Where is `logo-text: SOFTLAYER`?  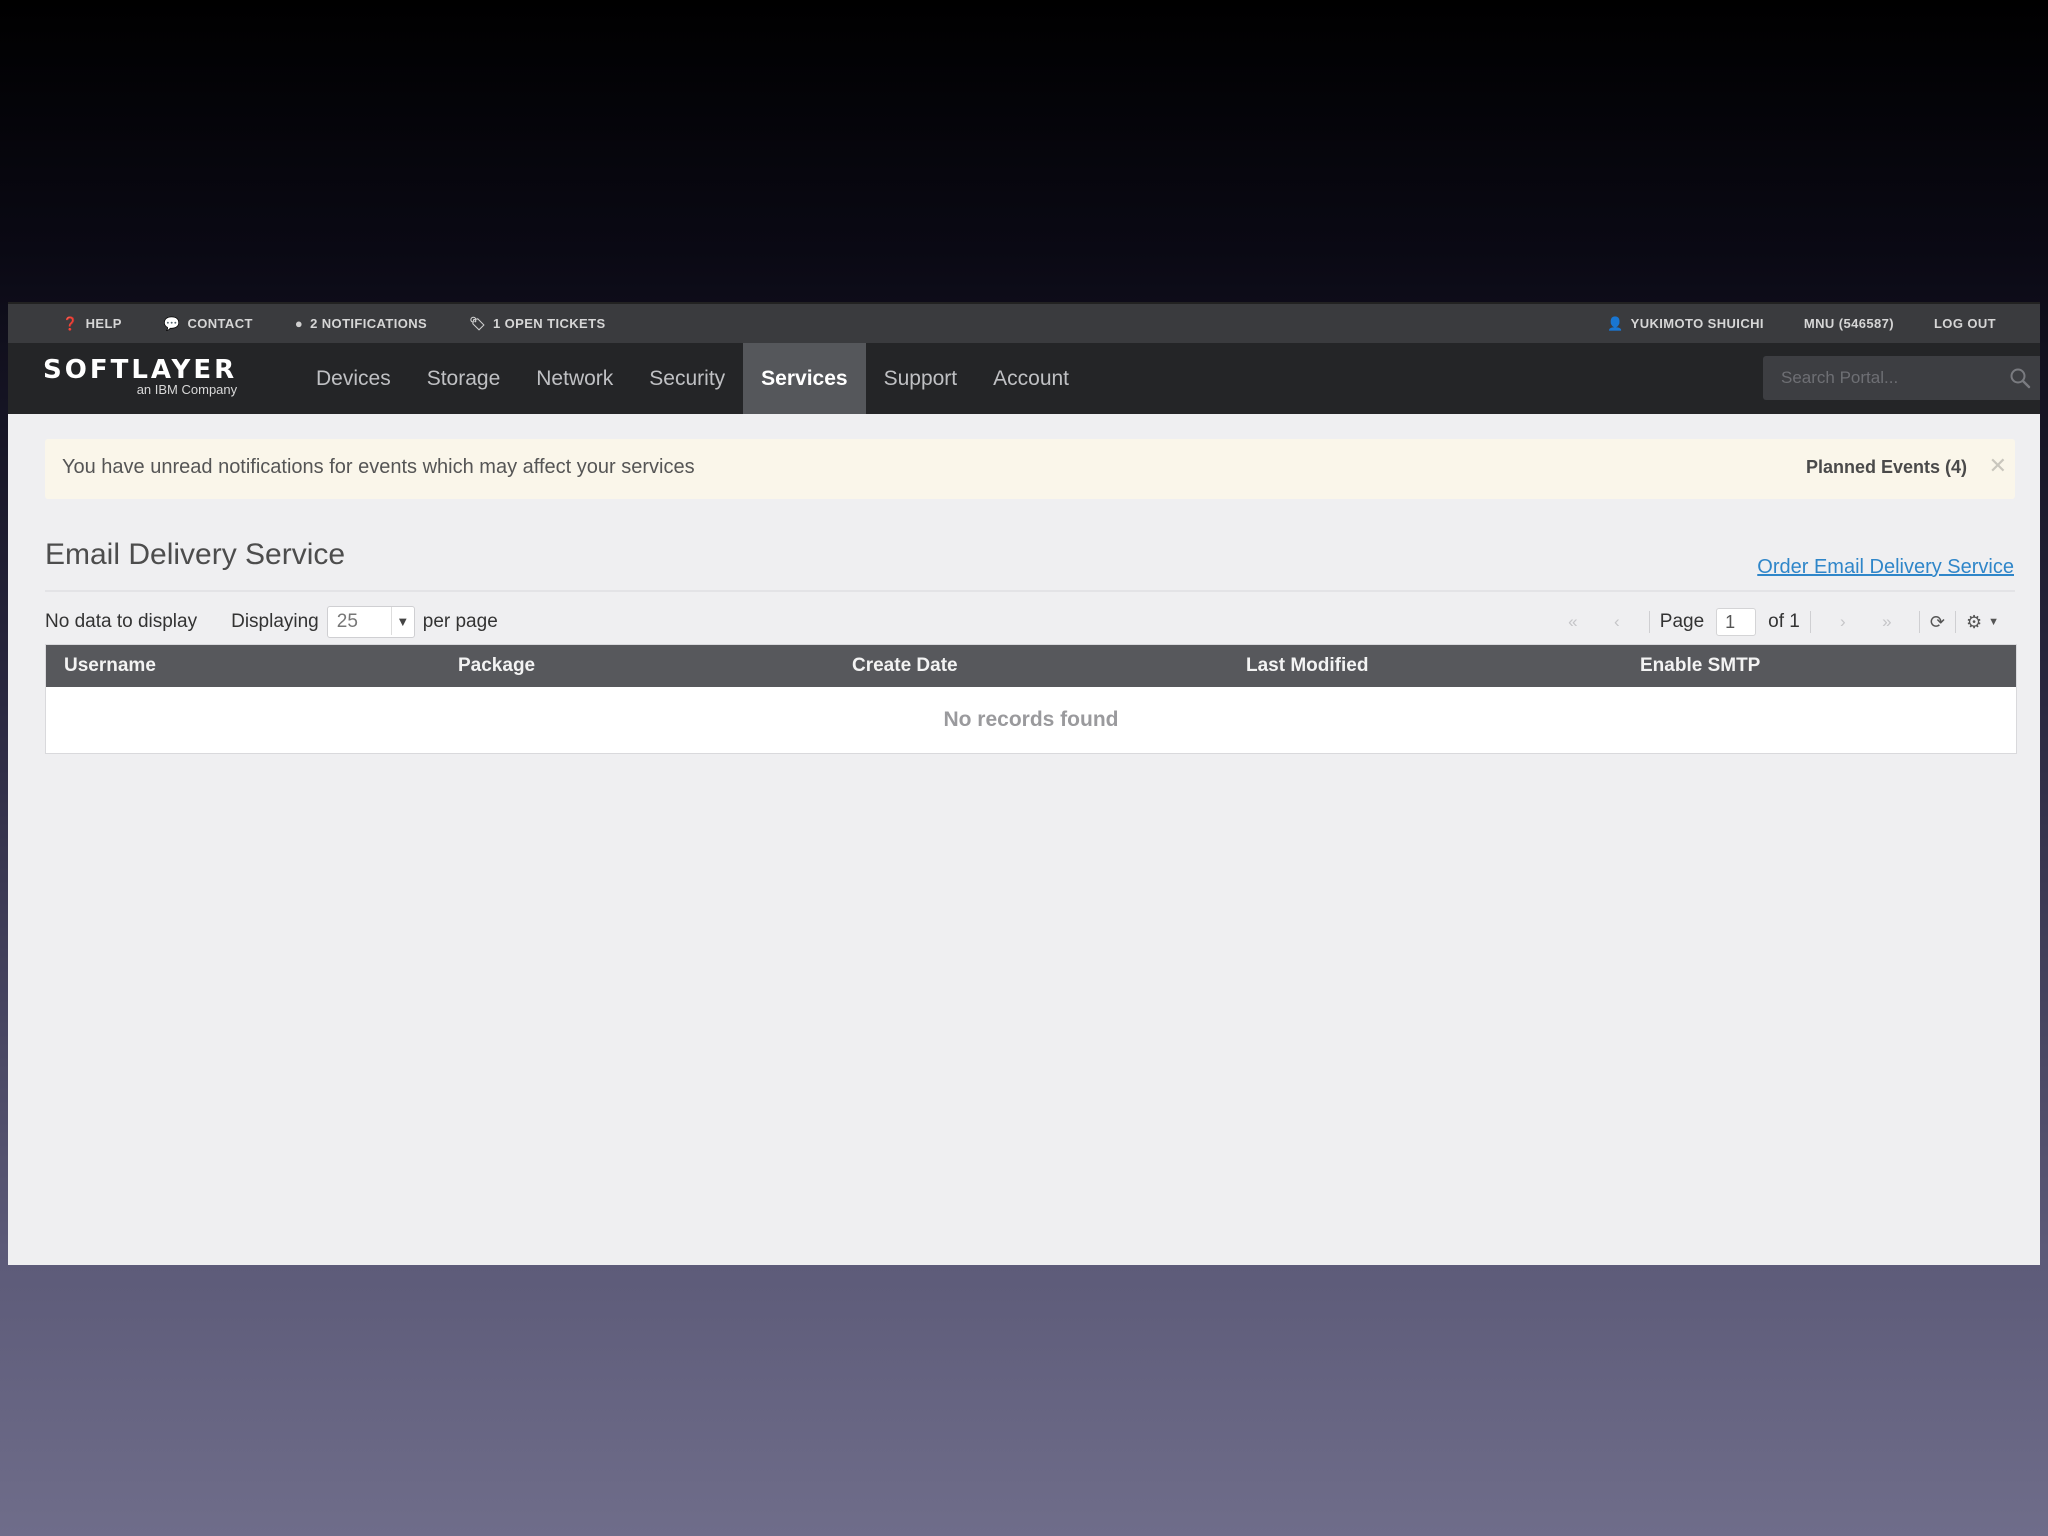
logo-text: SOFTLAYER is located at coordinates (140, 370).